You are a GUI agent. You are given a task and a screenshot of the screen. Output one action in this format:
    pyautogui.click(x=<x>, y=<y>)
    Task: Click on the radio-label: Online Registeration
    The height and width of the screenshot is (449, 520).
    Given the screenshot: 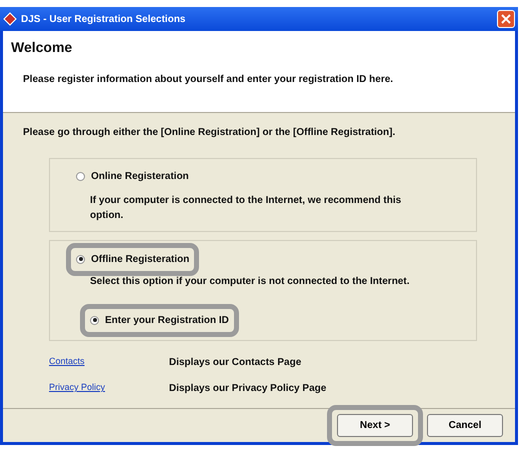 What is the action you would take?
    pyautogui.click(x=140, y=177)
    